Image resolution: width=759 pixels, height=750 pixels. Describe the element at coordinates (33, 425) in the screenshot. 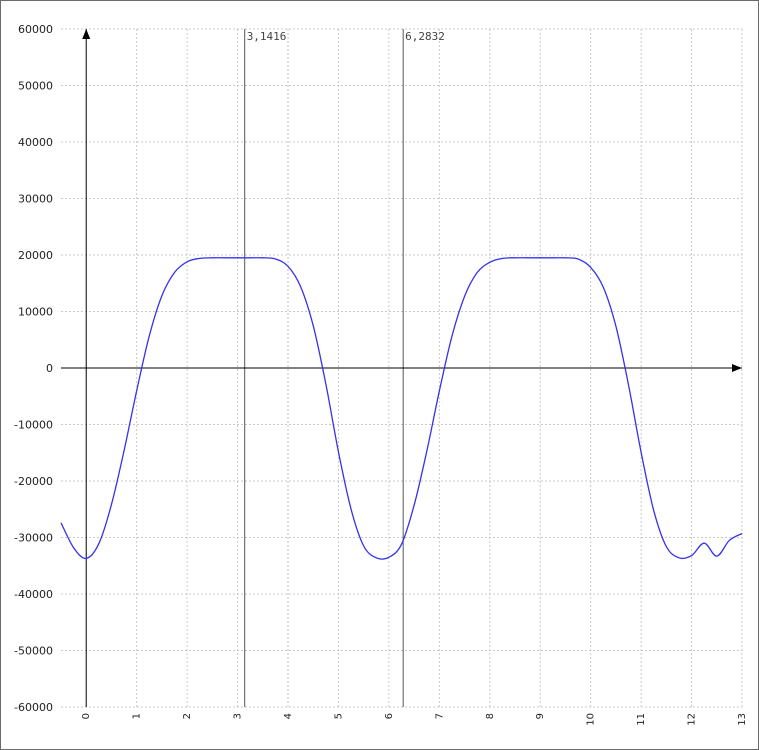

I see `y-tick-label: -10000` at that location.